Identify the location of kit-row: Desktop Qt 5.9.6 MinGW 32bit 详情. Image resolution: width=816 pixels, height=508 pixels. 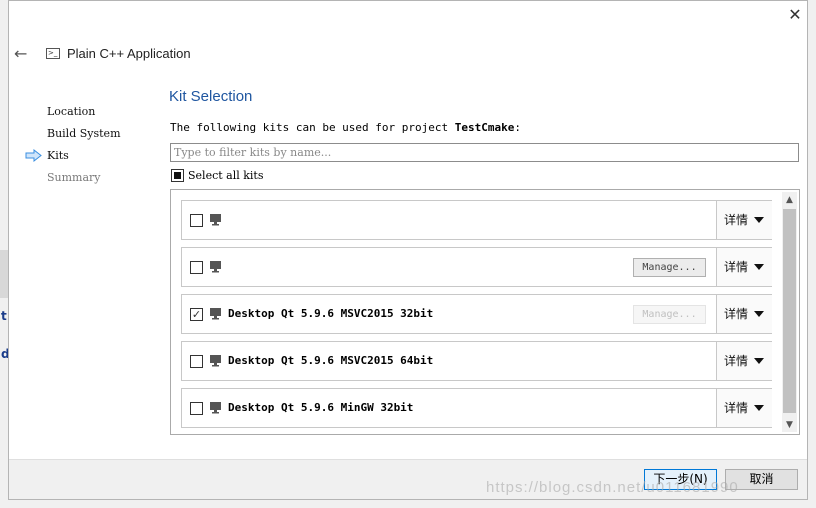
(476, 408).